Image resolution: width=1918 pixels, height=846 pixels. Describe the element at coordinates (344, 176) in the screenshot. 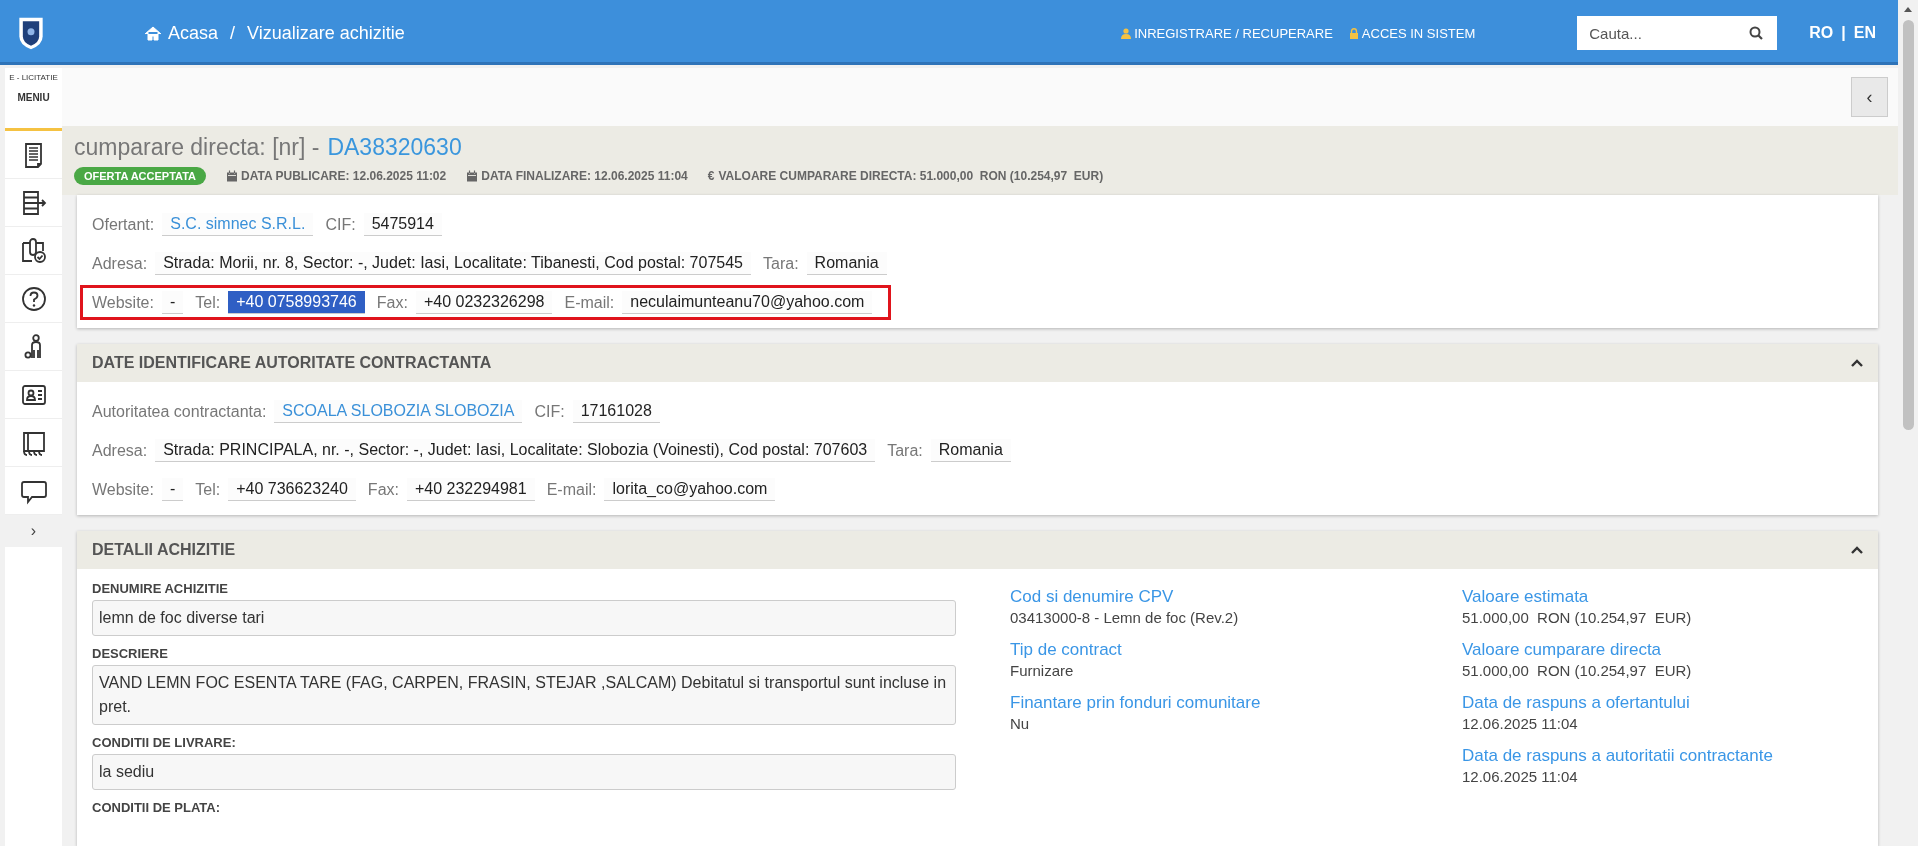

I see `meta-text: DATA PUBLICARE: 12.06.2025 11:02` at that location.